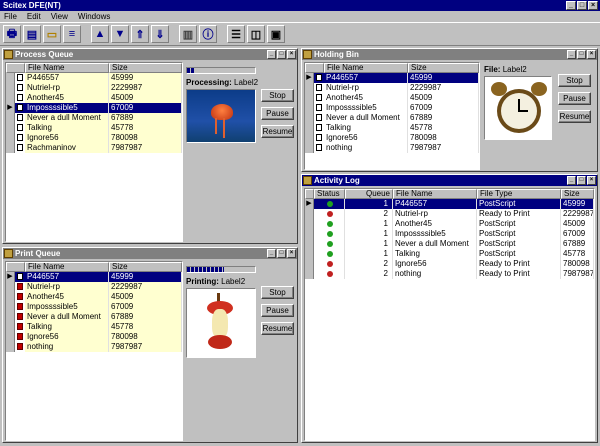  I want to click on app-title-bar: Scitex DFE(NT) _ □ ×, so click(300, 5).